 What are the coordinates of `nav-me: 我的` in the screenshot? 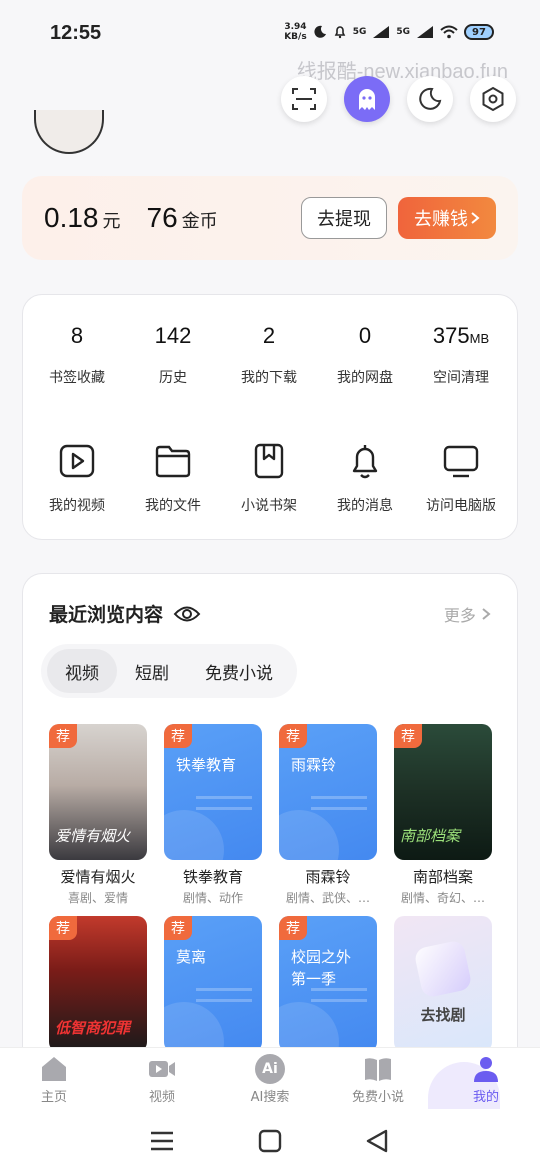 It's located at (486, 1079).